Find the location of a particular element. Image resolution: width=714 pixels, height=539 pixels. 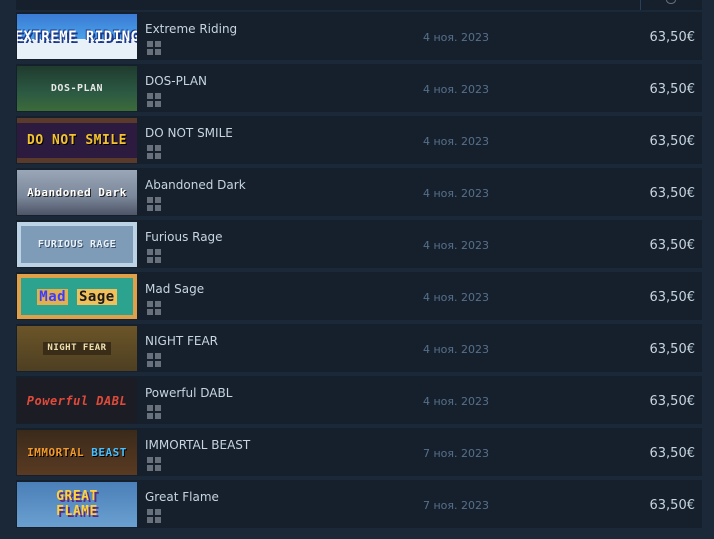

capsule-logo: Mad Sage is located at coordinates (77, 296).